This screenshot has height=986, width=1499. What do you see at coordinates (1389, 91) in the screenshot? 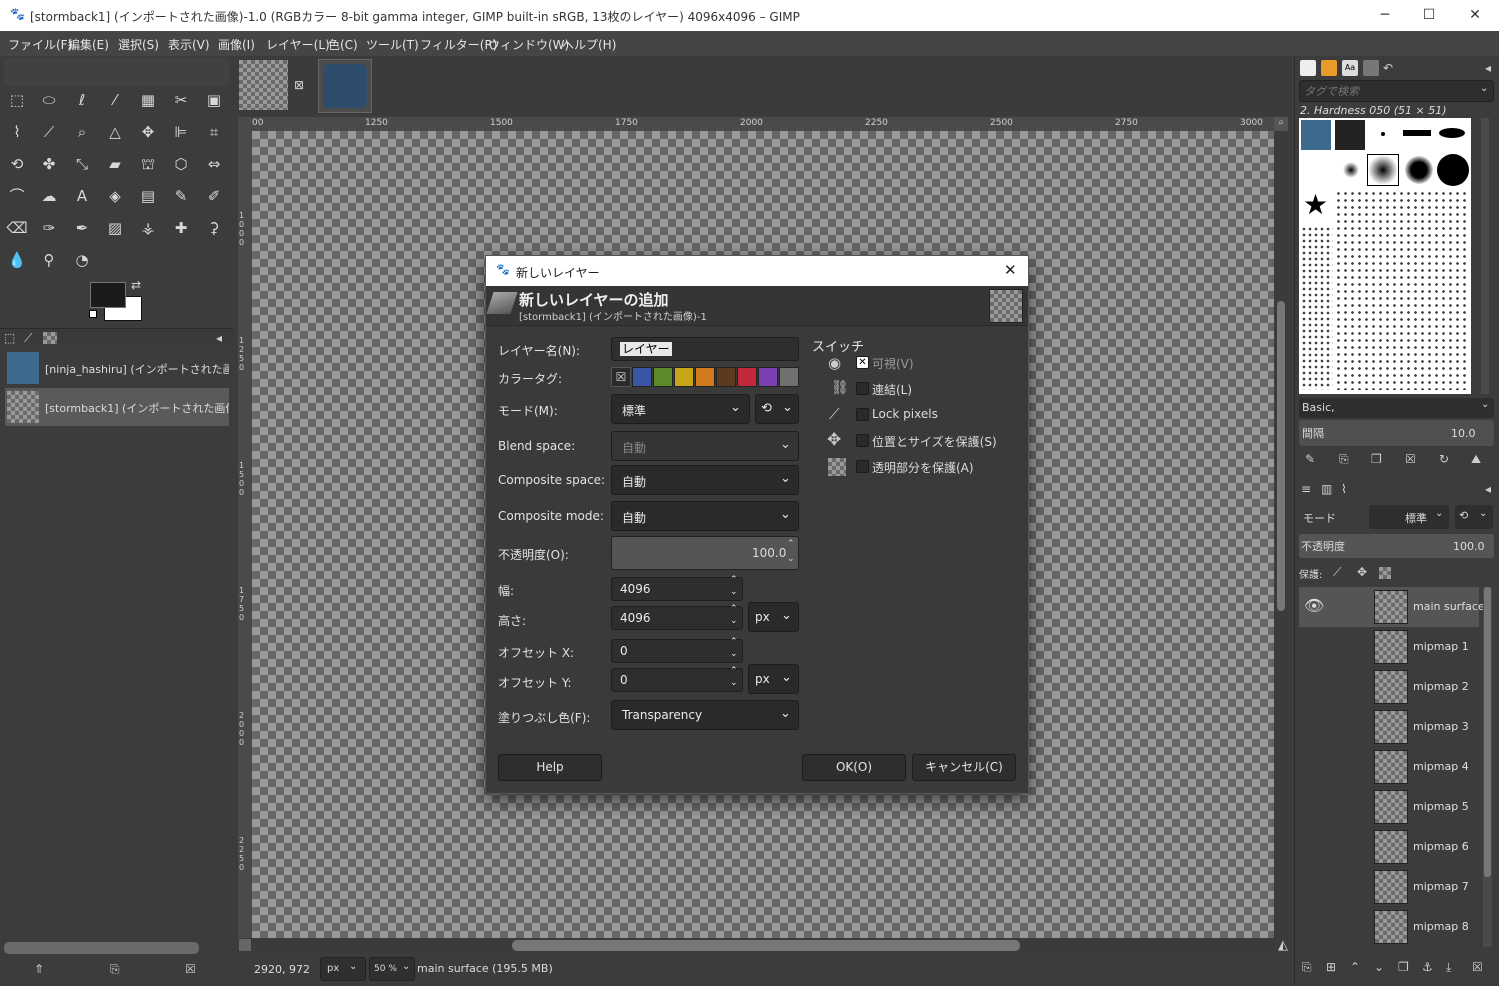
I see `tag-search-input` at bounding box center [1389, 91].